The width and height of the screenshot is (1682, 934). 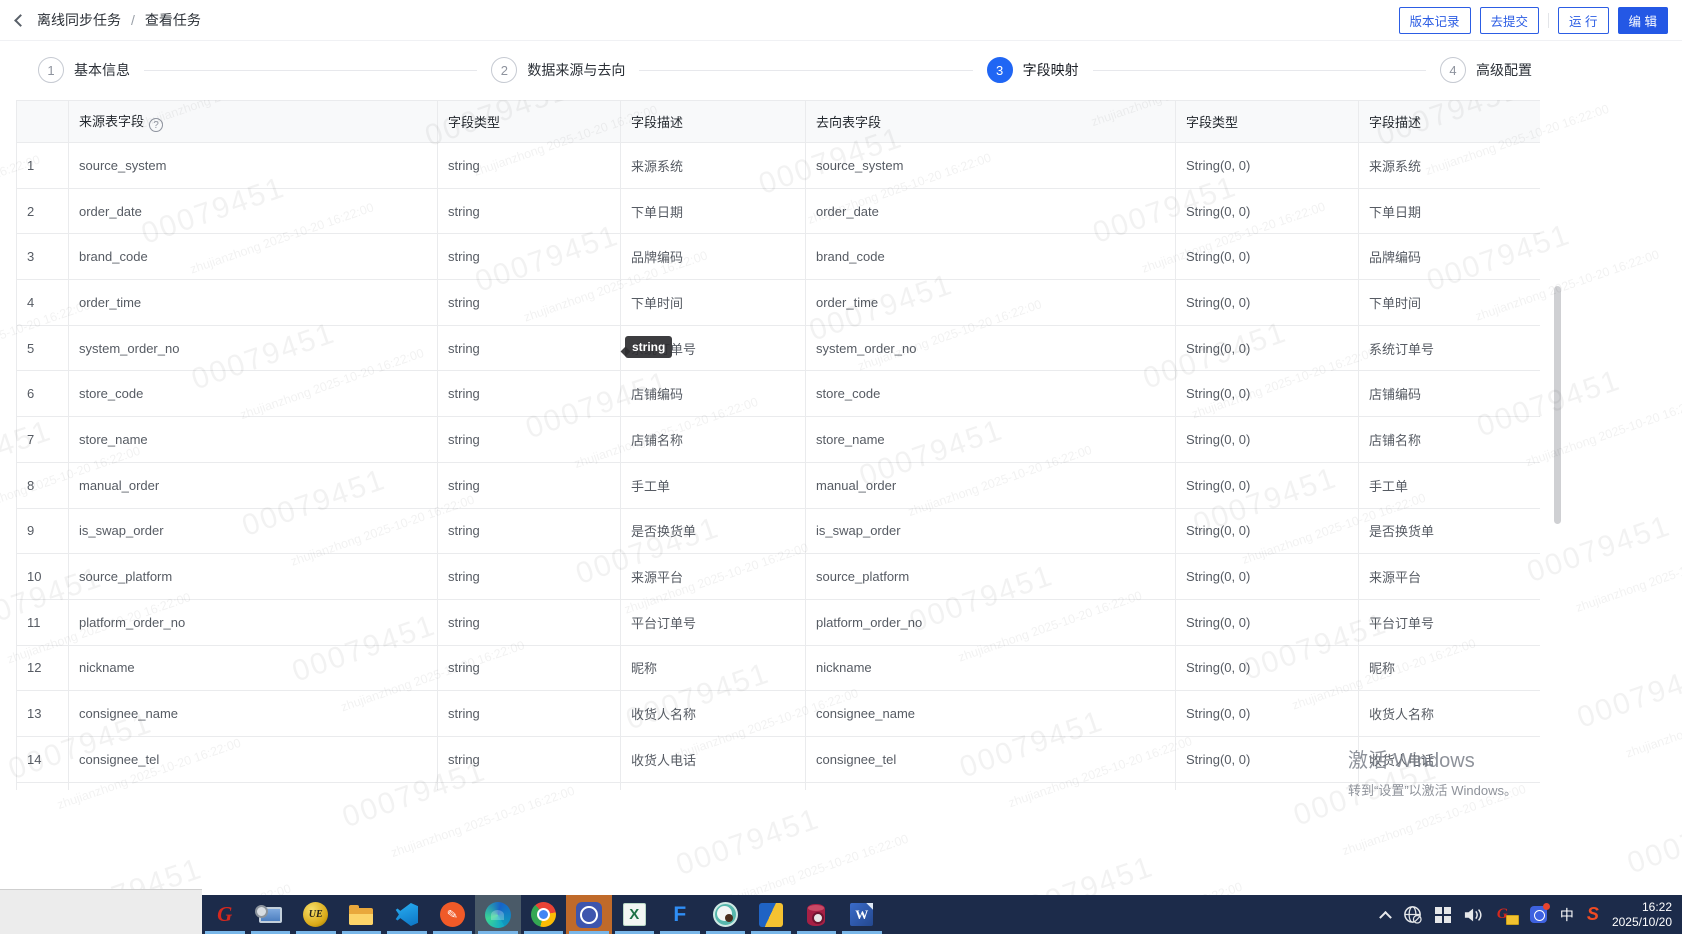 I want to click on source-desc-cell: 店铺编码, so click(x=713, y=394).